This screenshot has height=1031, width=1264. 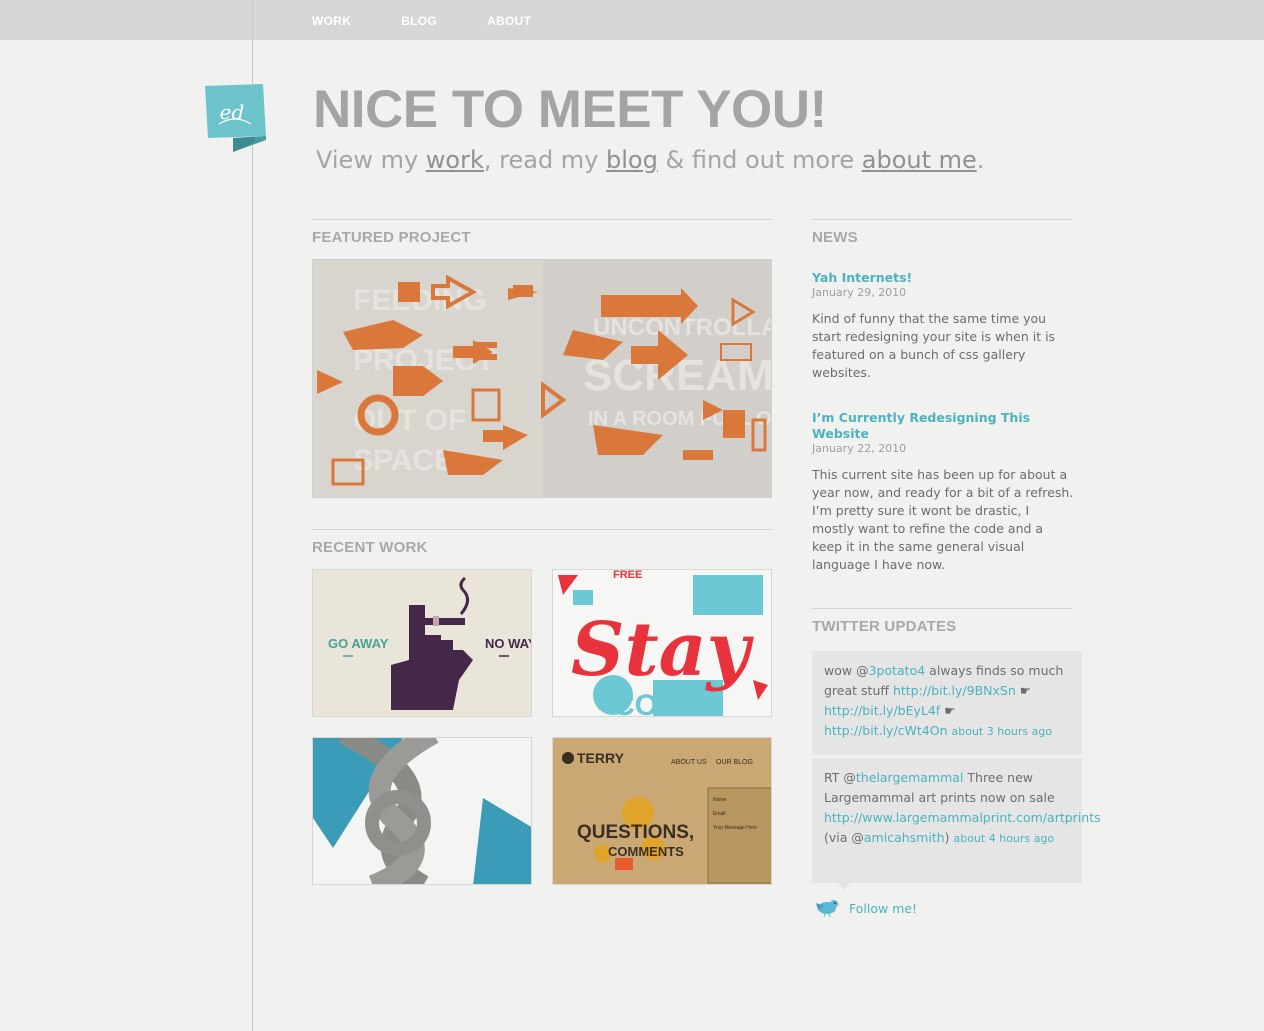 What do you see at coordinates (419, 21) in the screenshot?
I see `nav-blog-link: BLOG` at bounding box center [419, 21].